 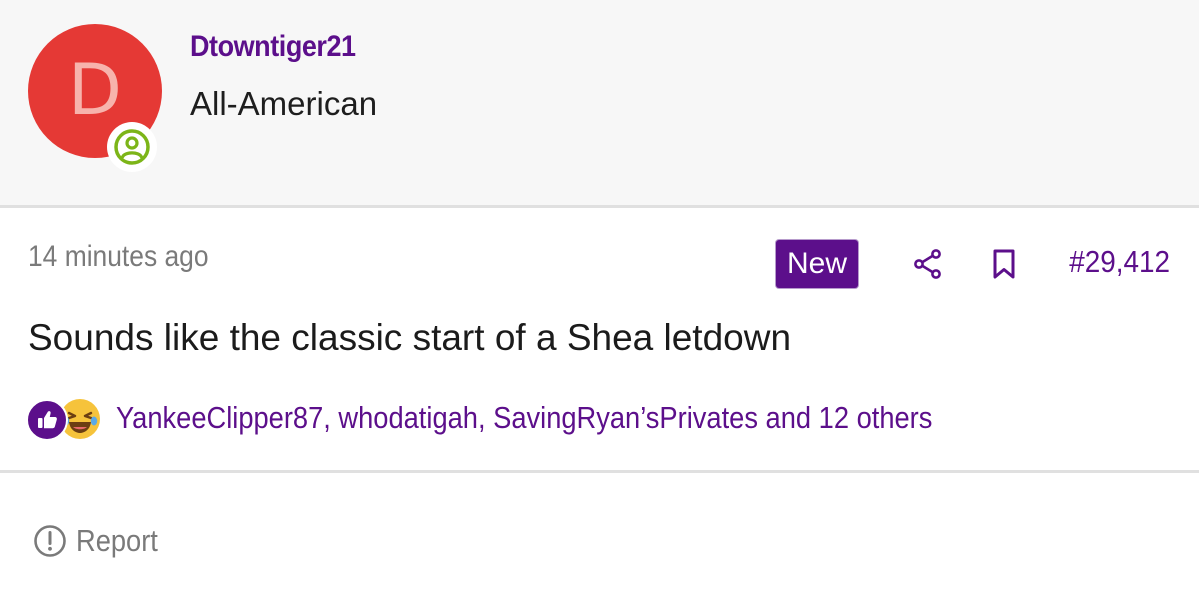 I want to click on new-badge: New, so click(x=817, y=264).